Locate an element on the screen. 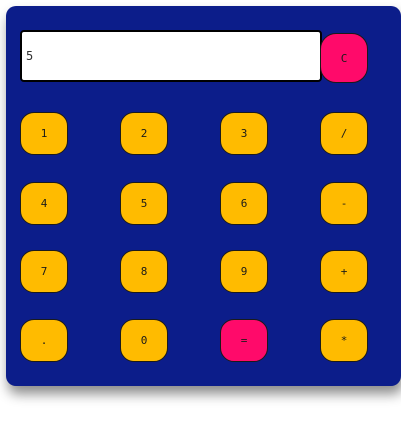  display-screen: 5 is located at coordinates (171, 56).